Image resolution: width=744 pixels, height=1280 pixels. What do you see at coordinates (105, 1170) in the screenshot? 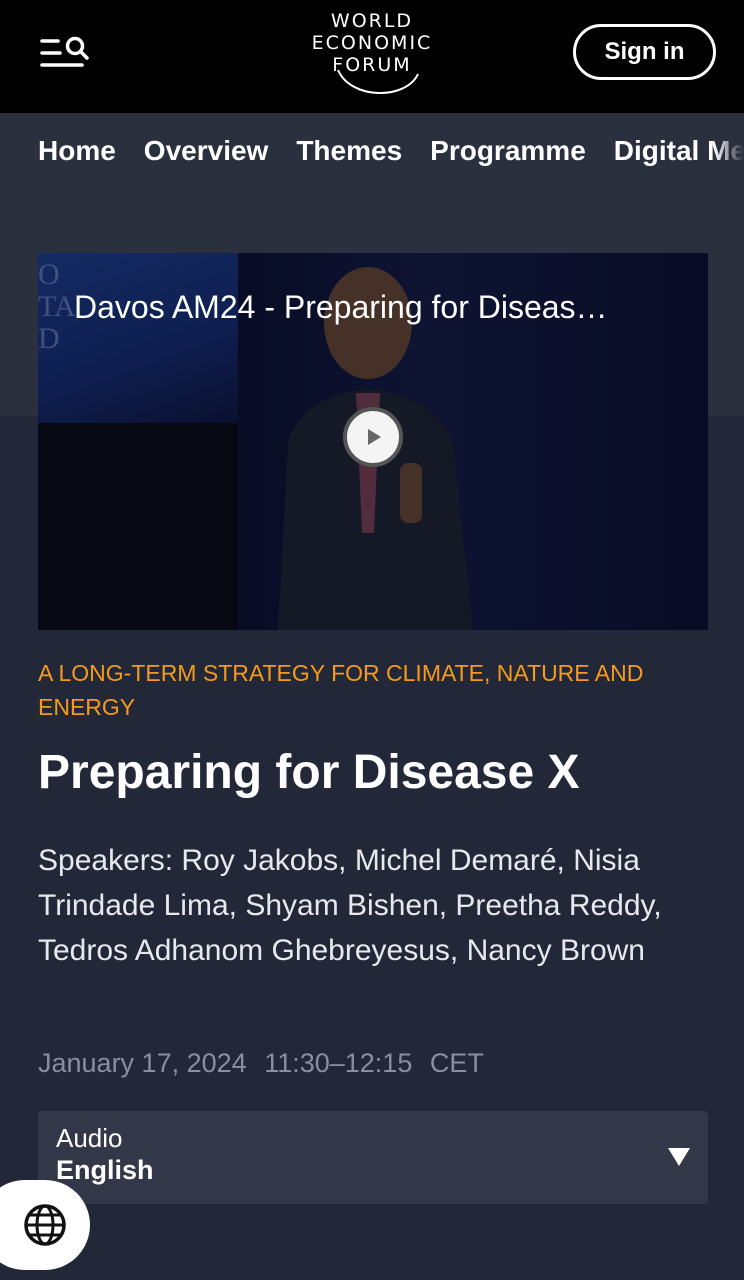
I see `audio-selected-language: English` at bounding box center [105, 1170].